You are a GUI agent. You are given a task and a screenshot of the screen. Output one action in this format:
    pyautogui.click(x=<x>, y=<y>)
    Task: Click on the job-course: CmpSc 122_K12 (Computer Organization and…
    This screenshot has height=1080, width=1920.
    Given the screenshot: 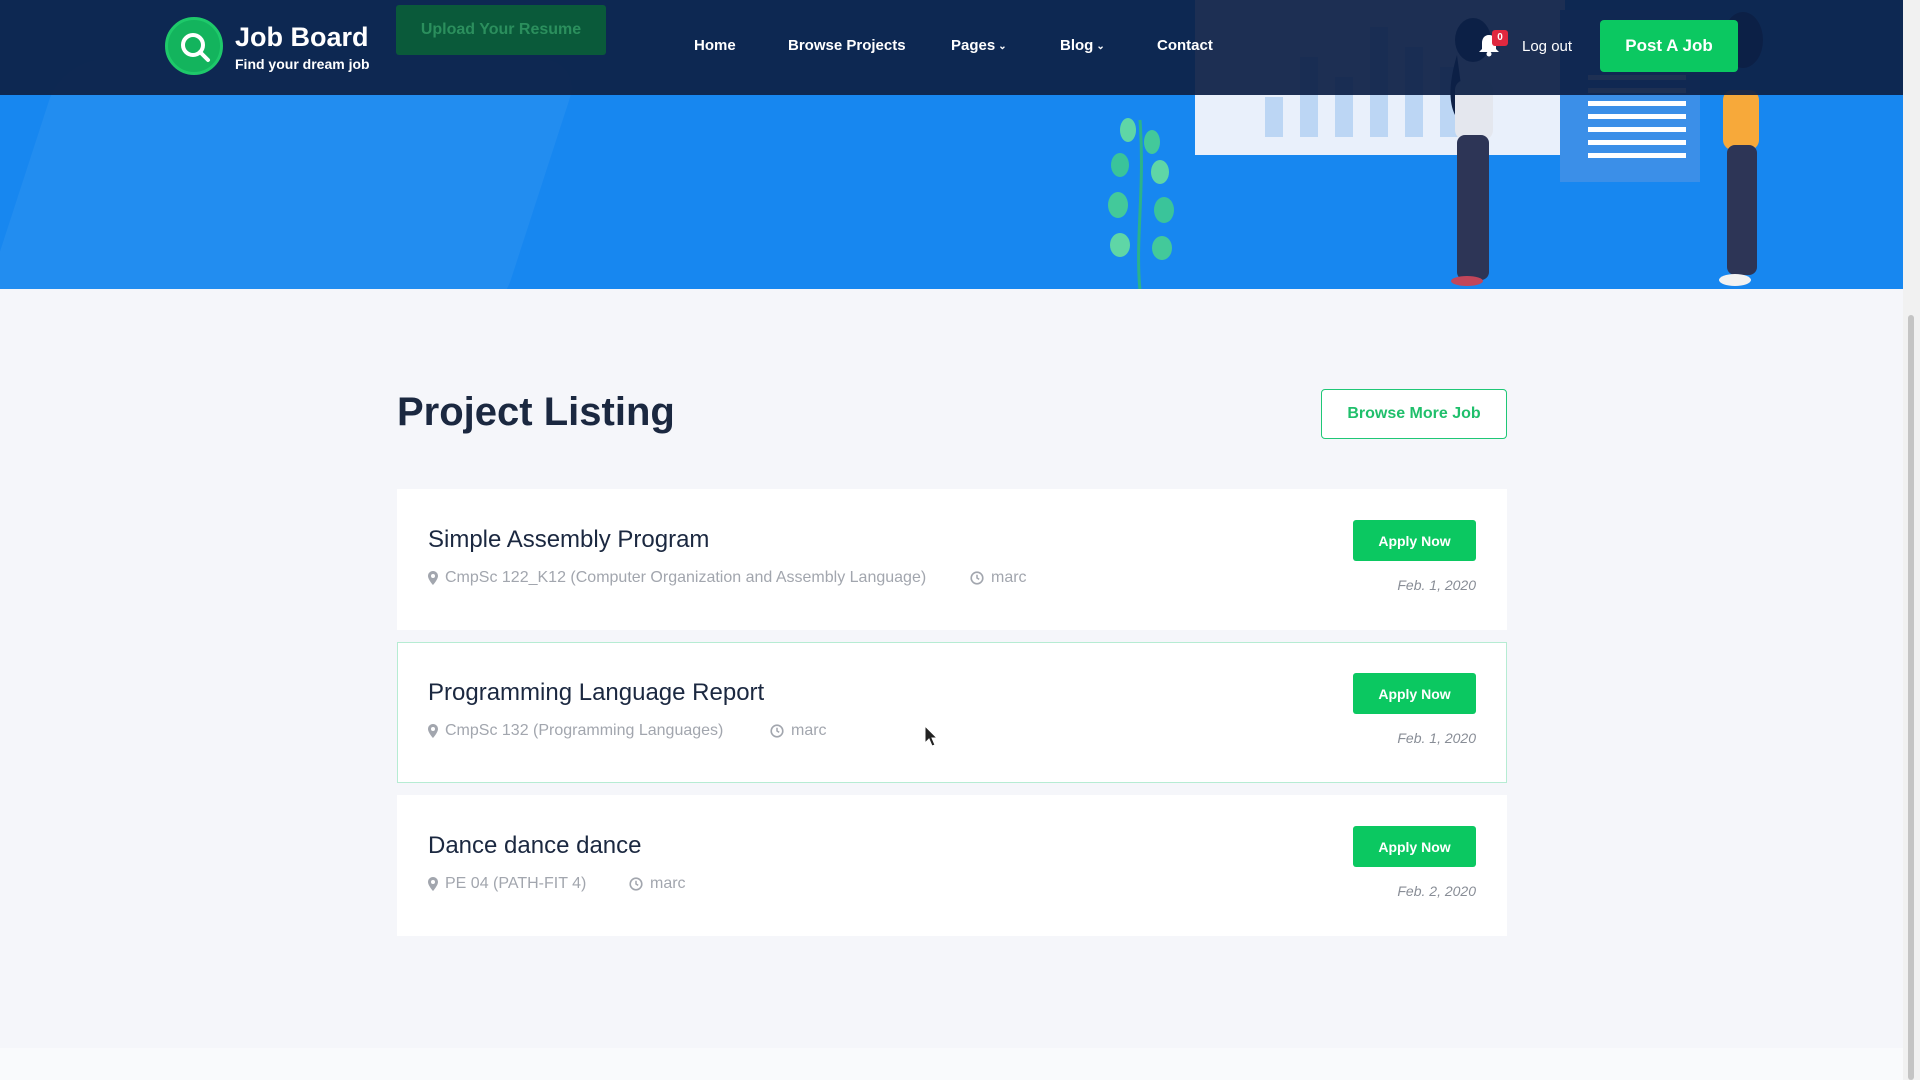 What is the action you would take?
    pyautogui.click(x=677, y=578)
    